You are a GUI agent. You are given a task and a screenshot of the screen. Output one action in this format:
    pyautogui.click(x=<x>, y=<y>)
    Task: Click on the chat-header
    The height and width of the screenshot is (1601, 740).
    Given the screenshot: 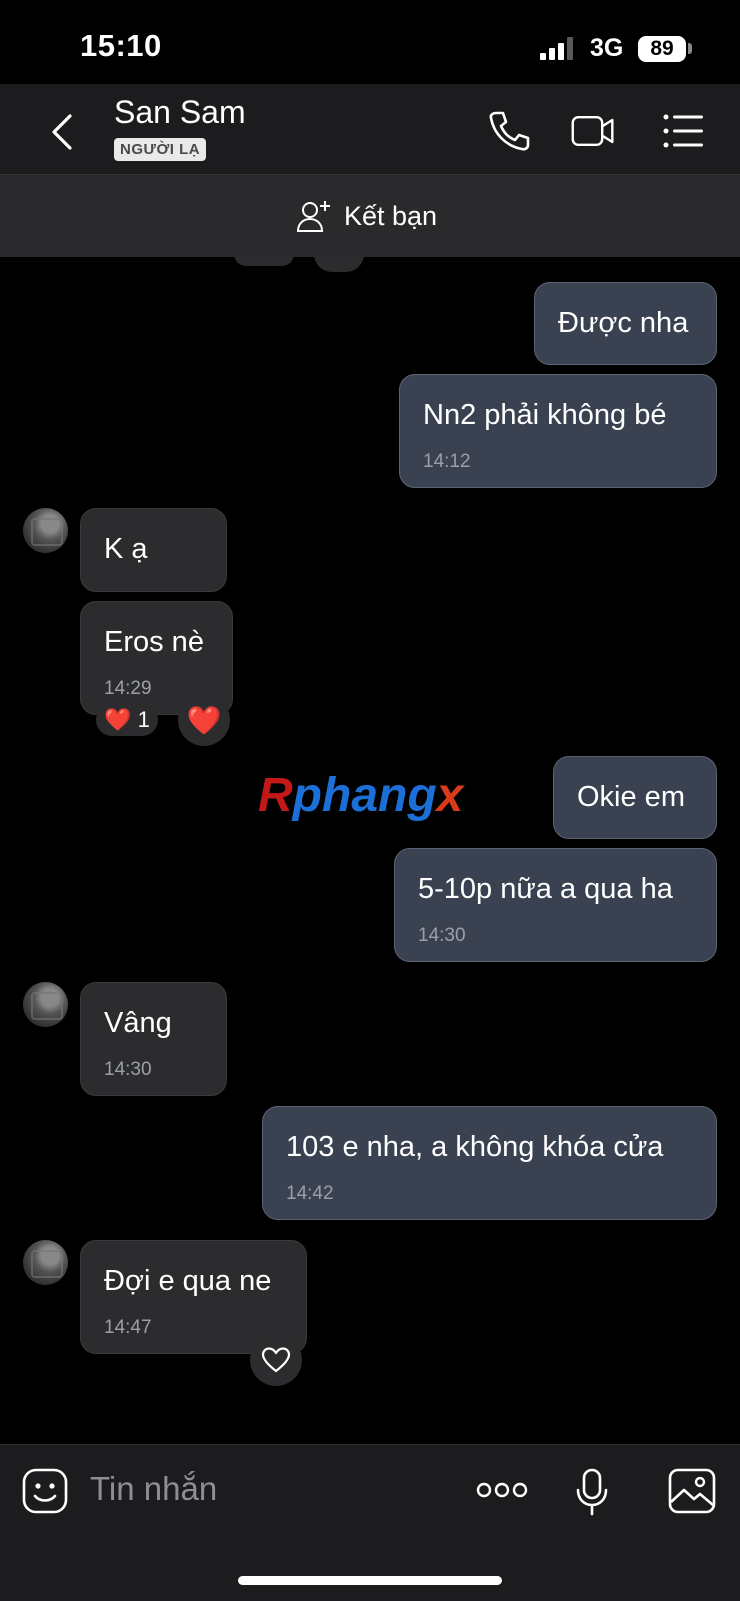 What is the action you would take?
    pyautogui.click(x=370, y=129)
    